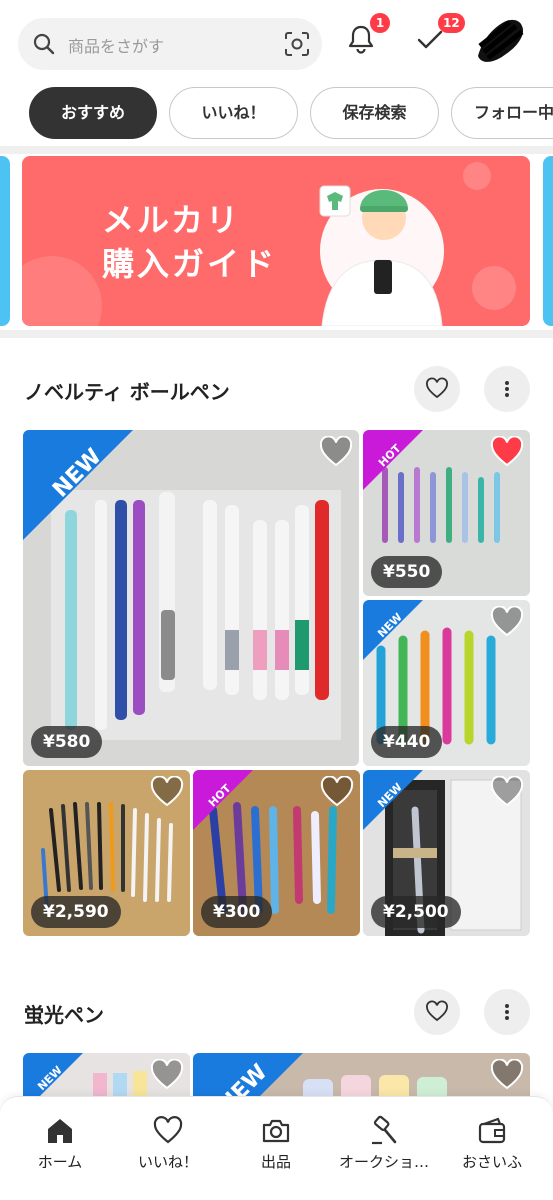 This screenshot has height=1200, width=553. What do you see at coordinates (167, 1162) in the screenshot?
I see `nav-label: いいね！` at bounding box center [167, 1162].